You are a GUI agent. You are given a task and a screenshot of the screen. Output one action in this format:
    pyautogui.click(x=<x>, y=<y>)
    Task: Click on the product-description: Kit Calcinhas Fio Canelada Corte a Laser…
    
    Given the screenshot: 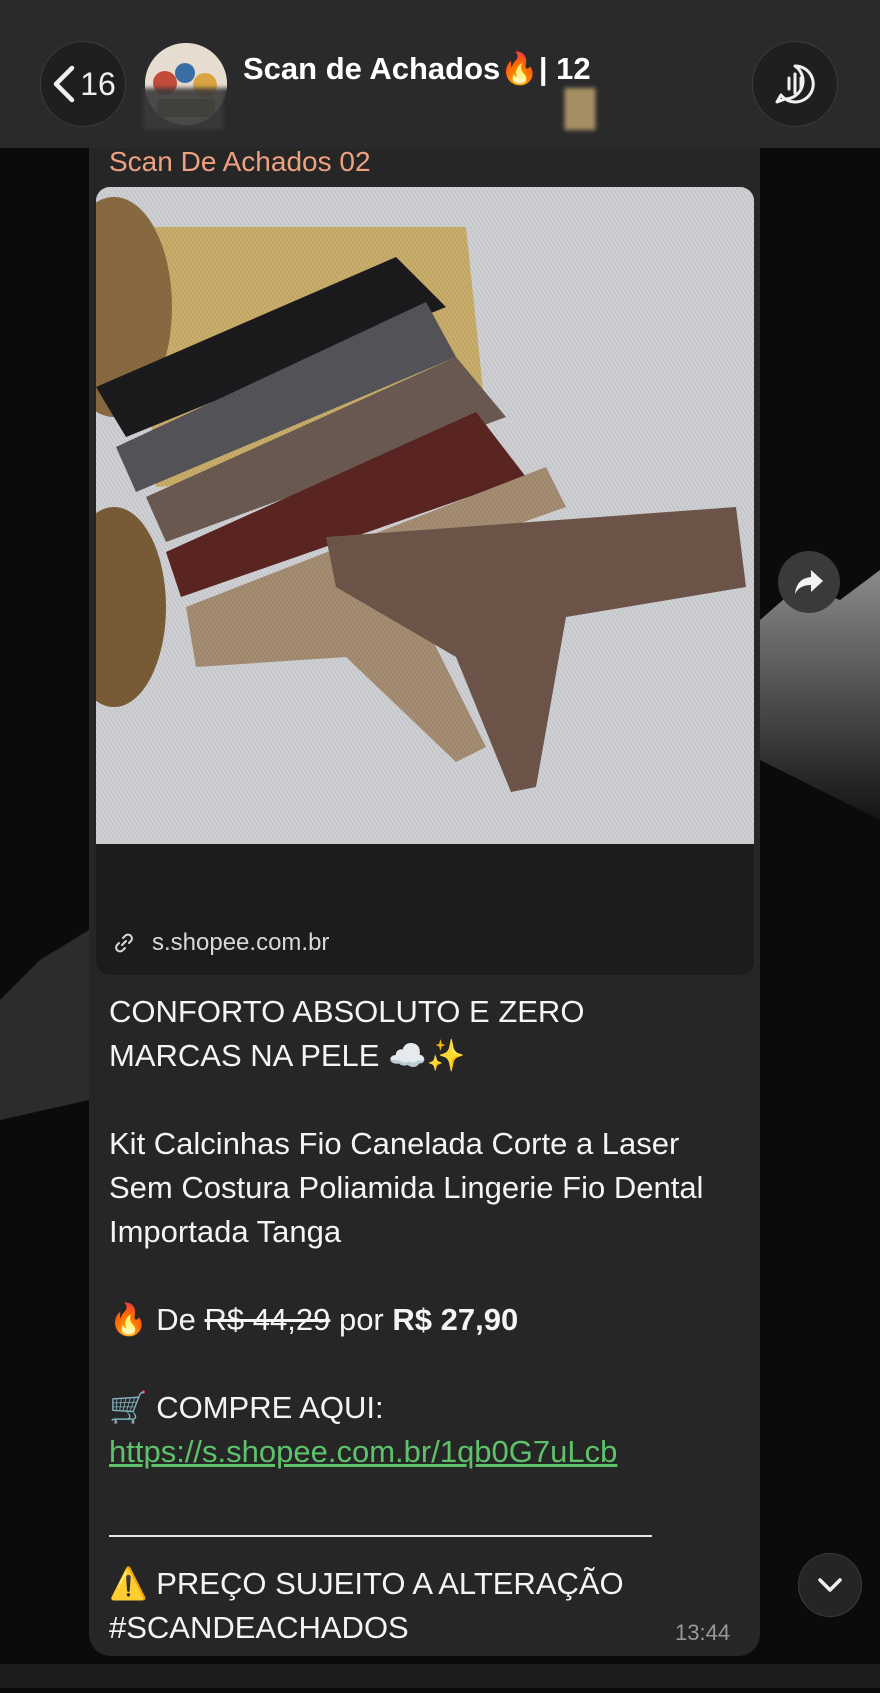 What is the action you would take?
    pyautogui.click(x=406, y=1187)
    